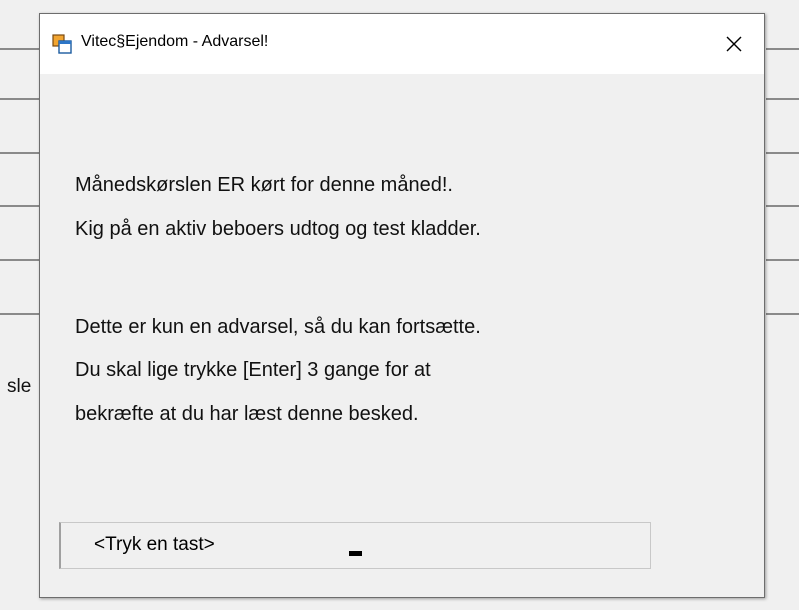 This screenshot has height=610, width=799. I want to click on text-cursor, so click(355, 553).